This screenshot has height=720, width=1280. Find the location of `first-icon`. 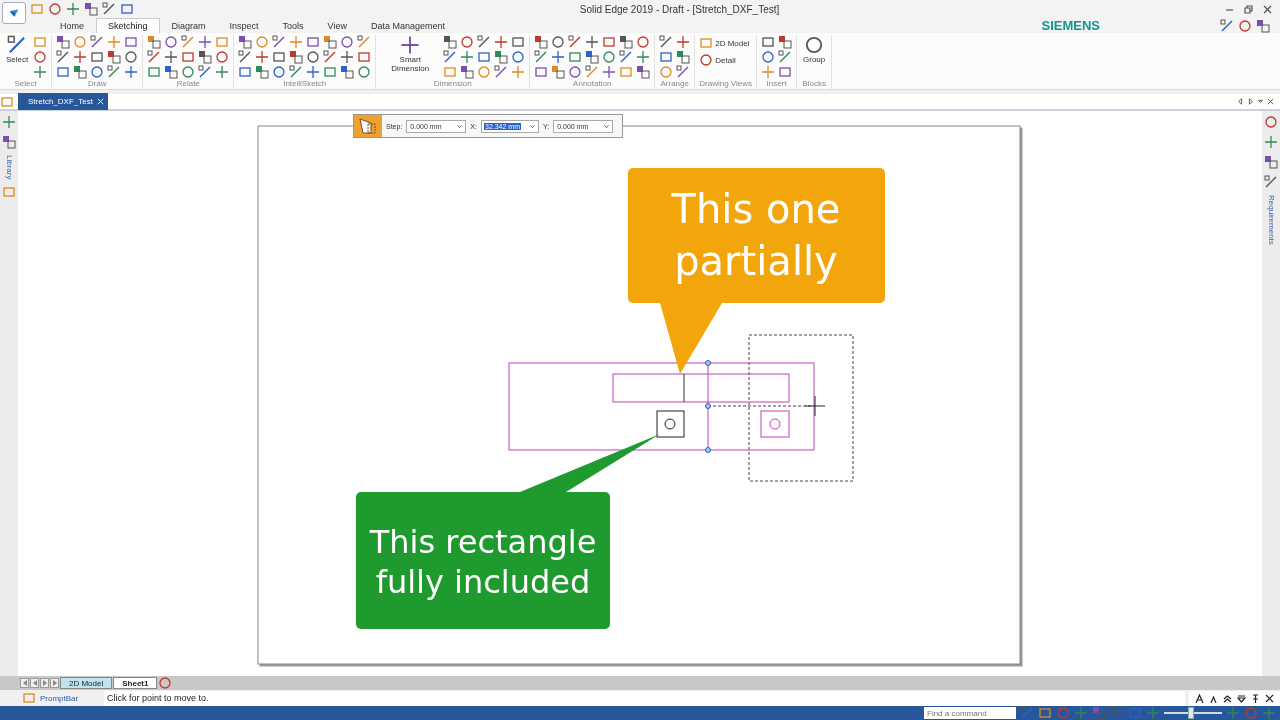

first-icon is located at coordinates (24, 683).